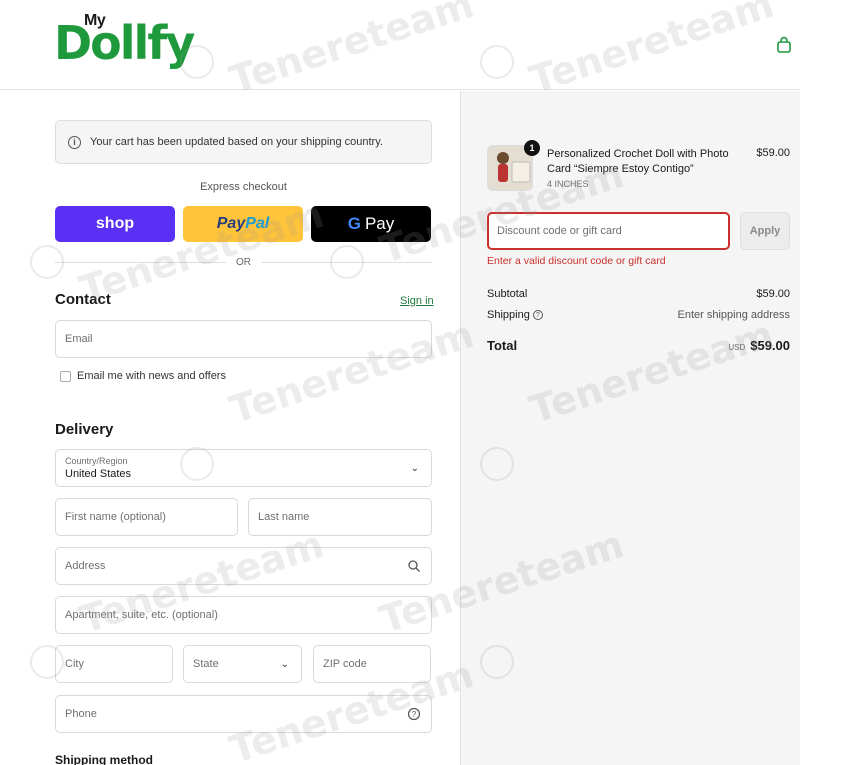  Describe the element at coordinates (243, 339) in the screenshot. I see `email-field: Email` at that location.